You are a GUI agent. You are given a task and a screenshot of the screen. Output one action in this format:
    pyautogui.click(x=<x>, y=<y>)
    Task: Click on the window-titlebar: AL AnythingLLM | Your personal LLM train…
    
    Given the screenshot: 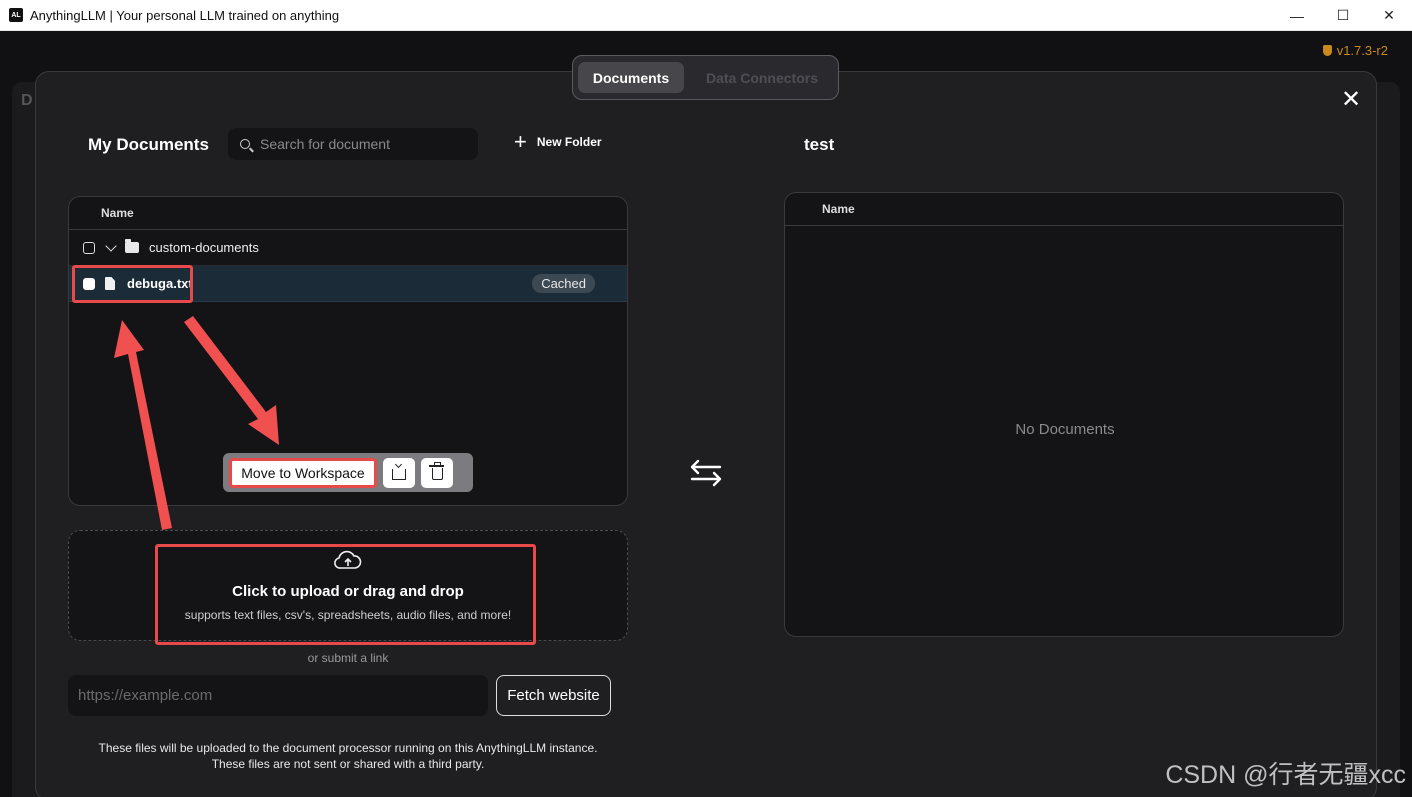 What is the action you would take?
    pyautogui.click(x=706, y=15)
    